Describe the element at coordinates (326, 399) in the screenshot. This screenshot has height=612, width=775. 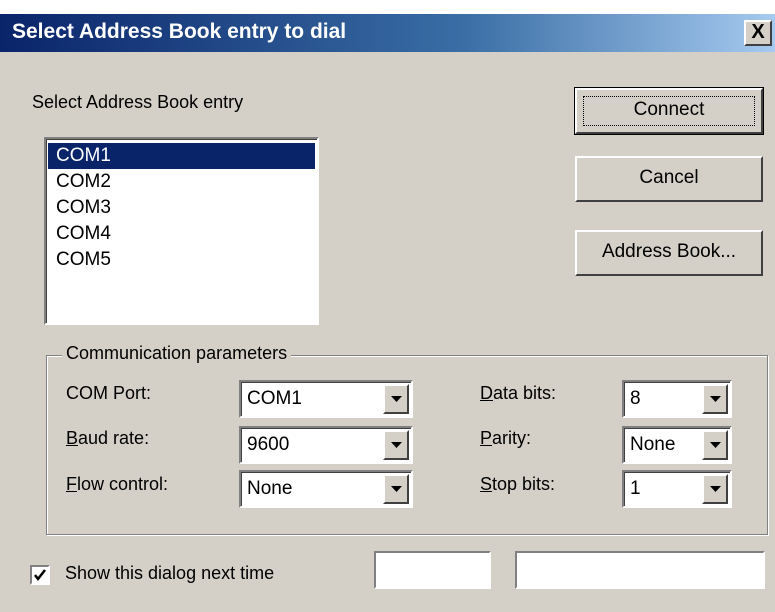
I see `com-port-select: COM1` at that location.